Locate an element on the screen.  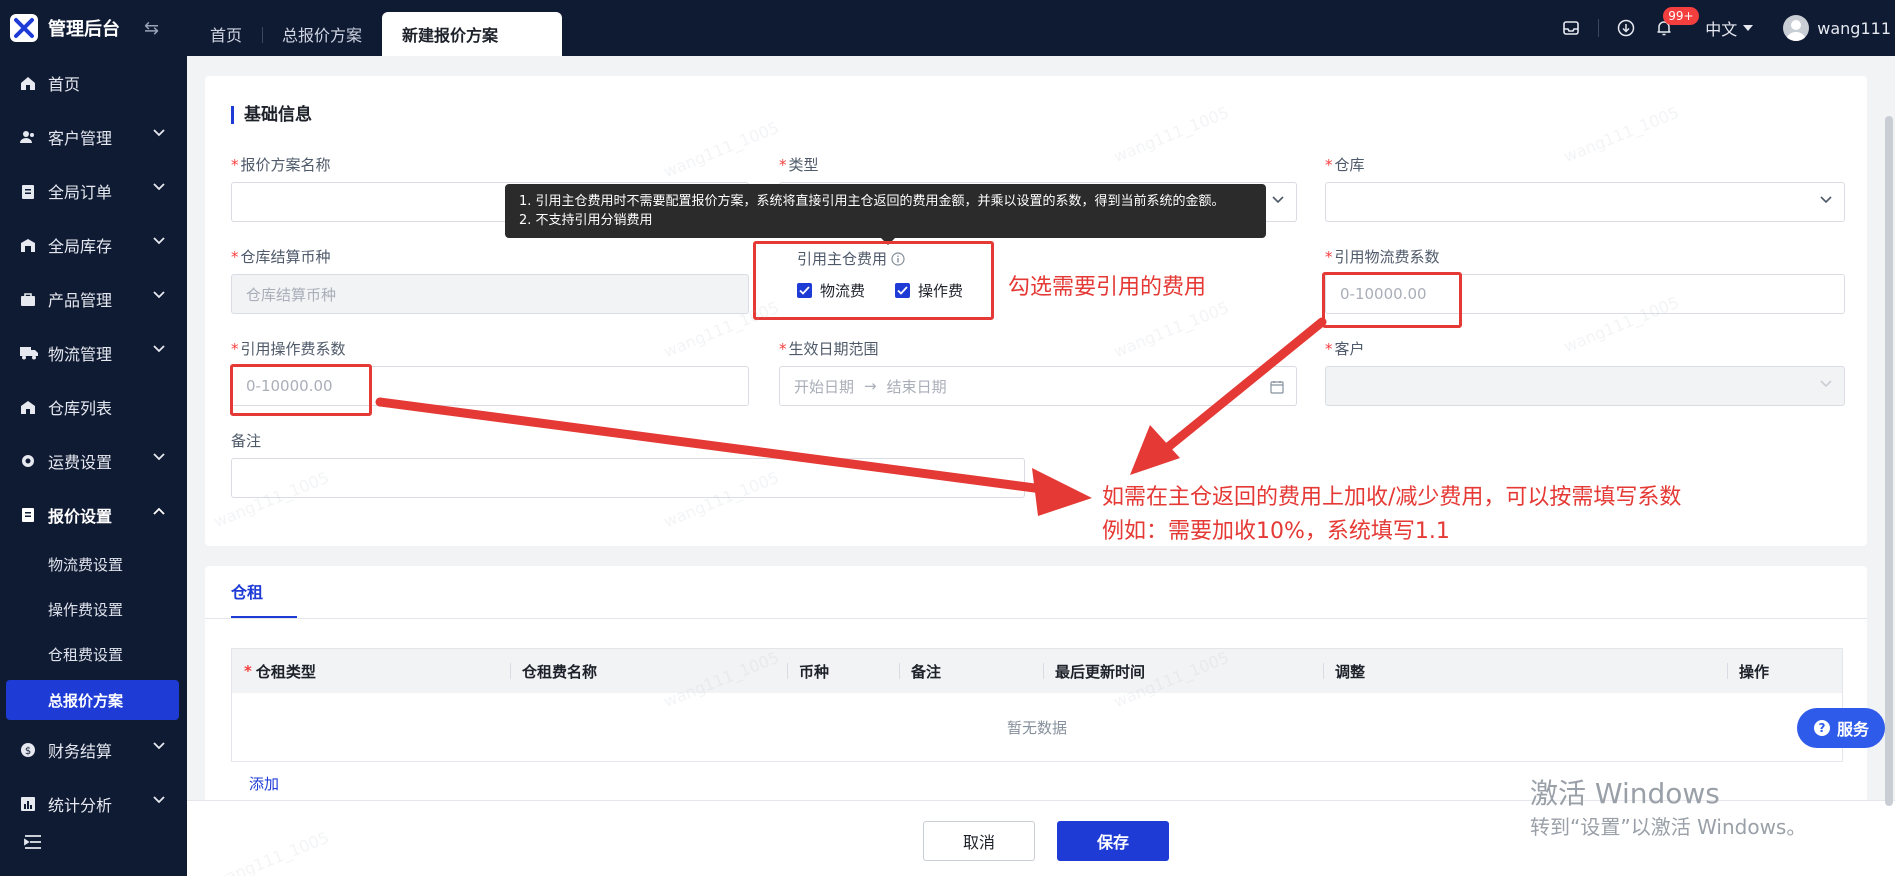
service-label: 服务 is located at coordinates (1852, 729).